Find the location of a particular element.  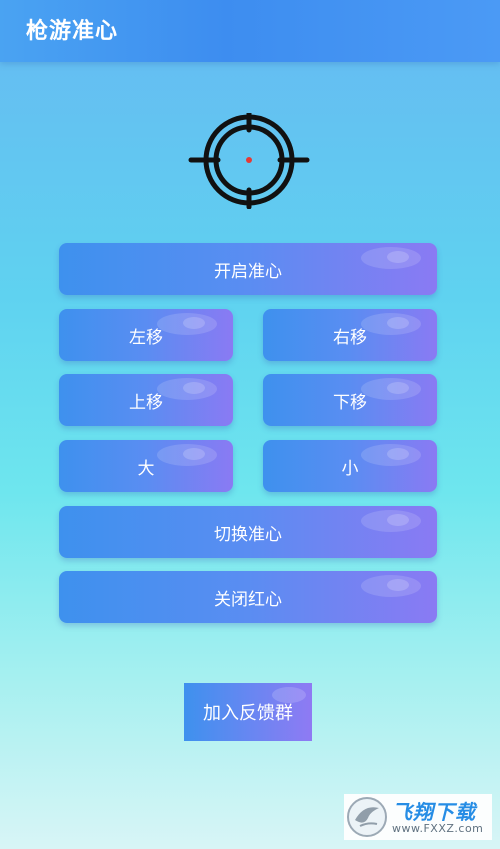

crosshair-icon is located at coordinates (249, 161).